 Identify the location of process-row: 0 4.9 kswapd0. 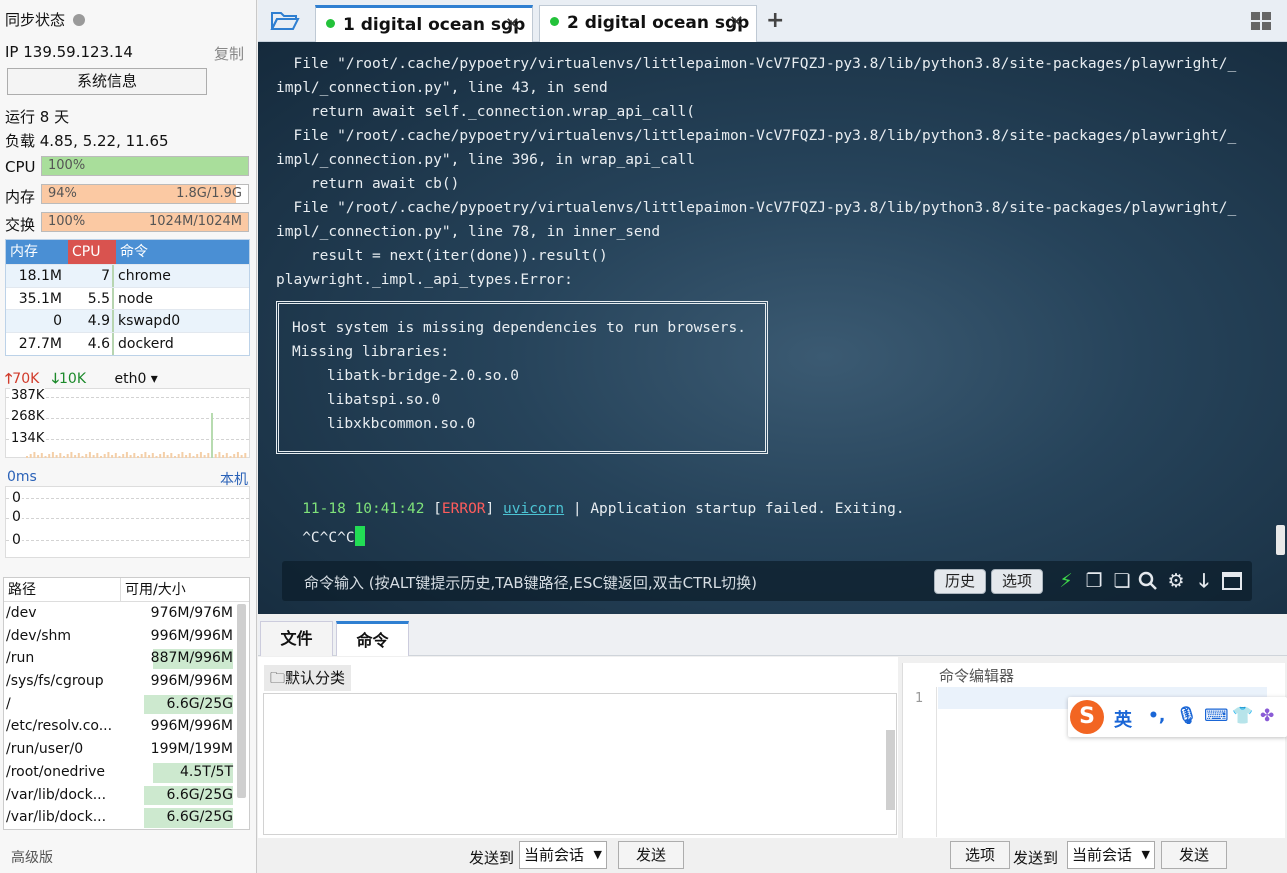
(127, 321).